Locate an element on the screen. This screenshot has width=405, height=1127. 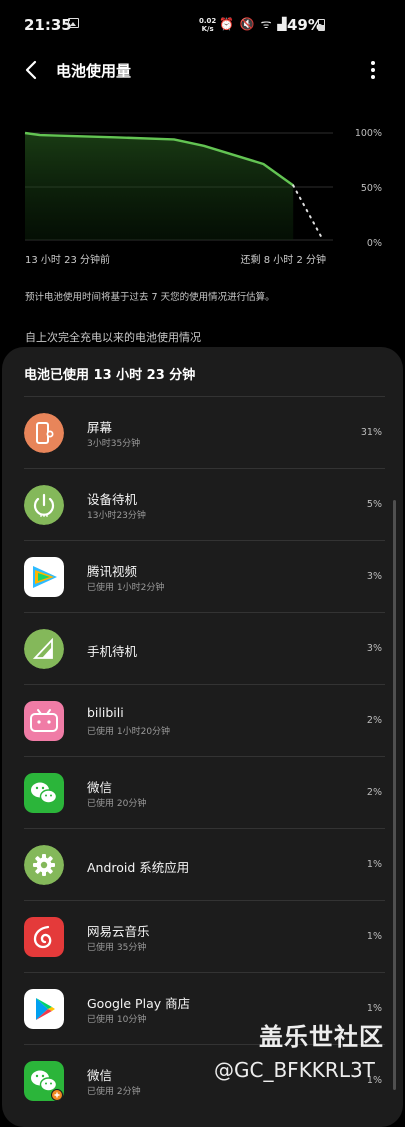
watermark-handle: @GC_BFKKRL3T is located at coordinates (294, 1070).